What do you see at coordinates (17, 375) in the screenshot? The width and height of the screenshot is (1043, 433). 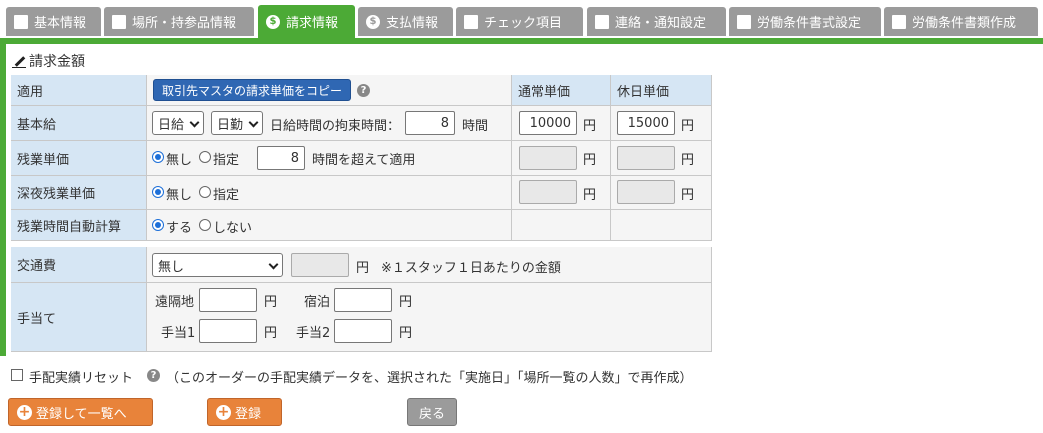 I see `reset-checkbox` at bounding box center [17, 375].